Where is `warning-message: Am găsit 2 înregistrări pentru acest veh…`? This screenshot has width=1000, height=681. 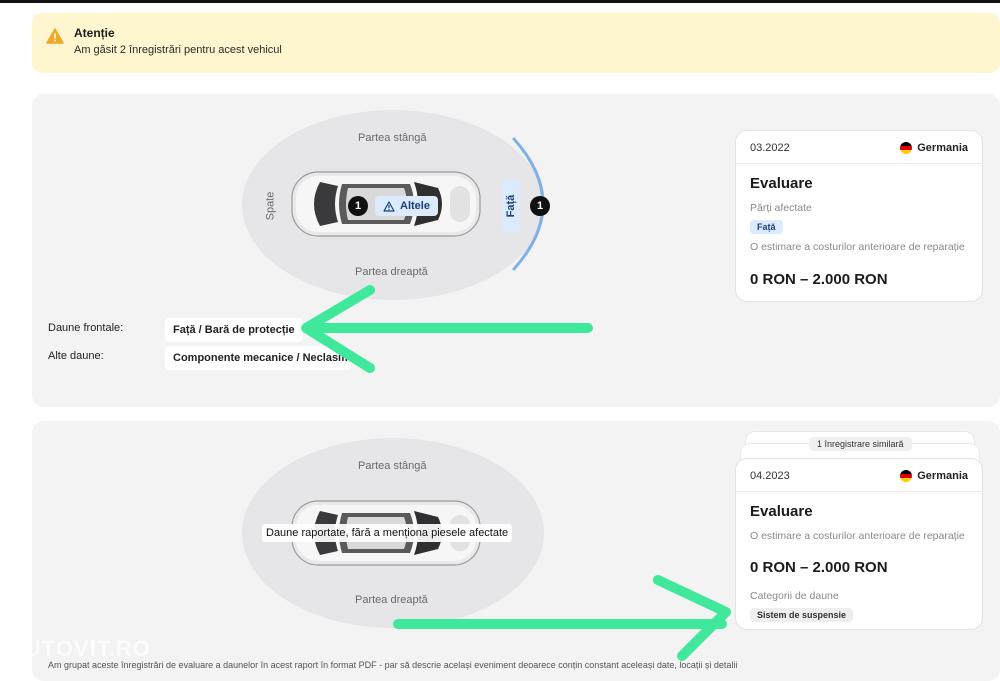 warning-message: Am găsit 2 înregistrări pentru acest veh… is located at coordinates (178, 50).